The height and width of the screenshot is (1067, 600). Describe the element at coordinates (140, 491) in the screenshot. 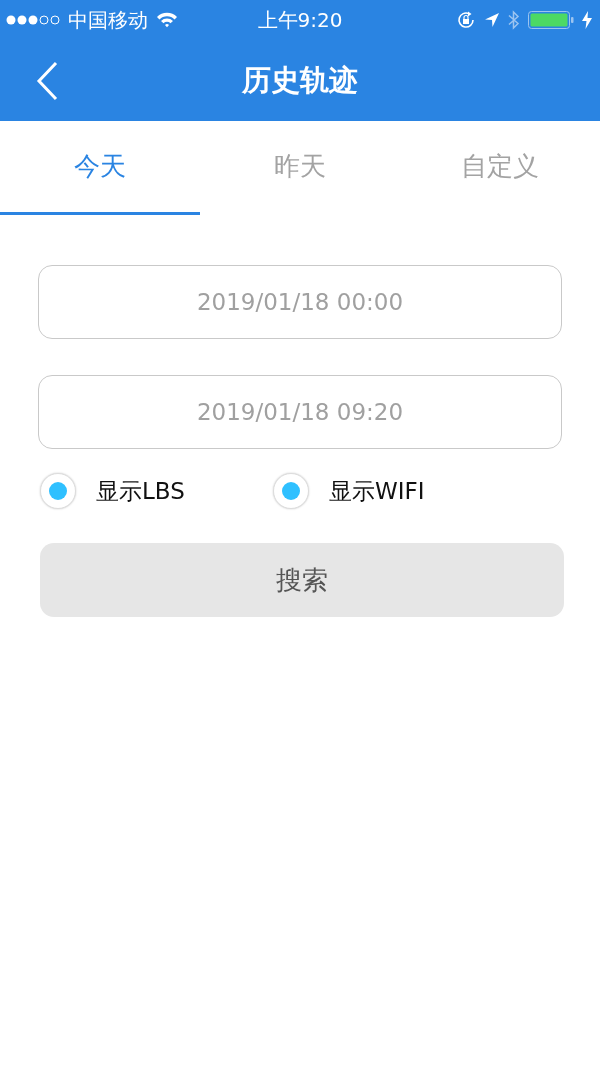

I see `option-label: 显示LBS` at that location.